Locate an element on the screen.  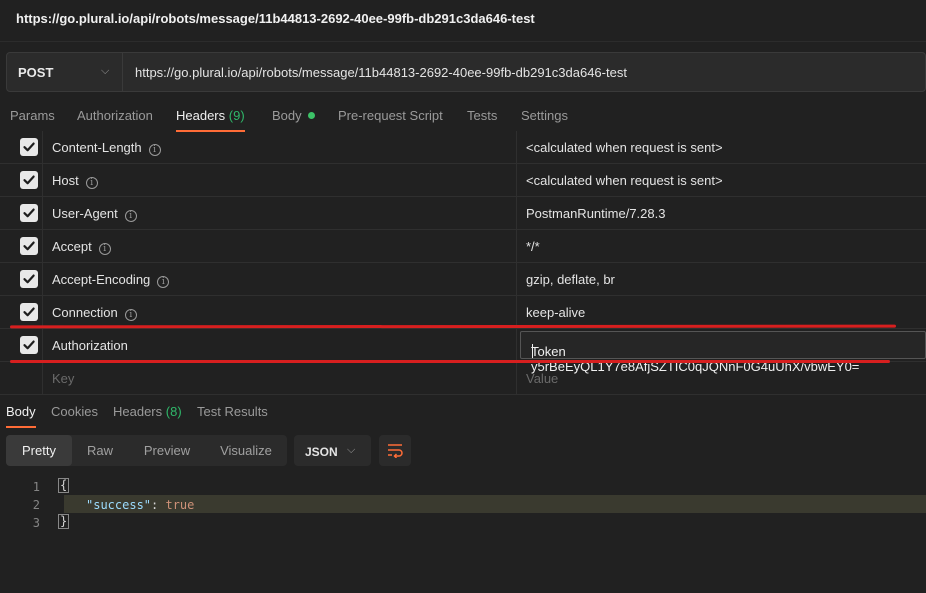
header-key: Content-Length i is located at coordinates (106, 148).